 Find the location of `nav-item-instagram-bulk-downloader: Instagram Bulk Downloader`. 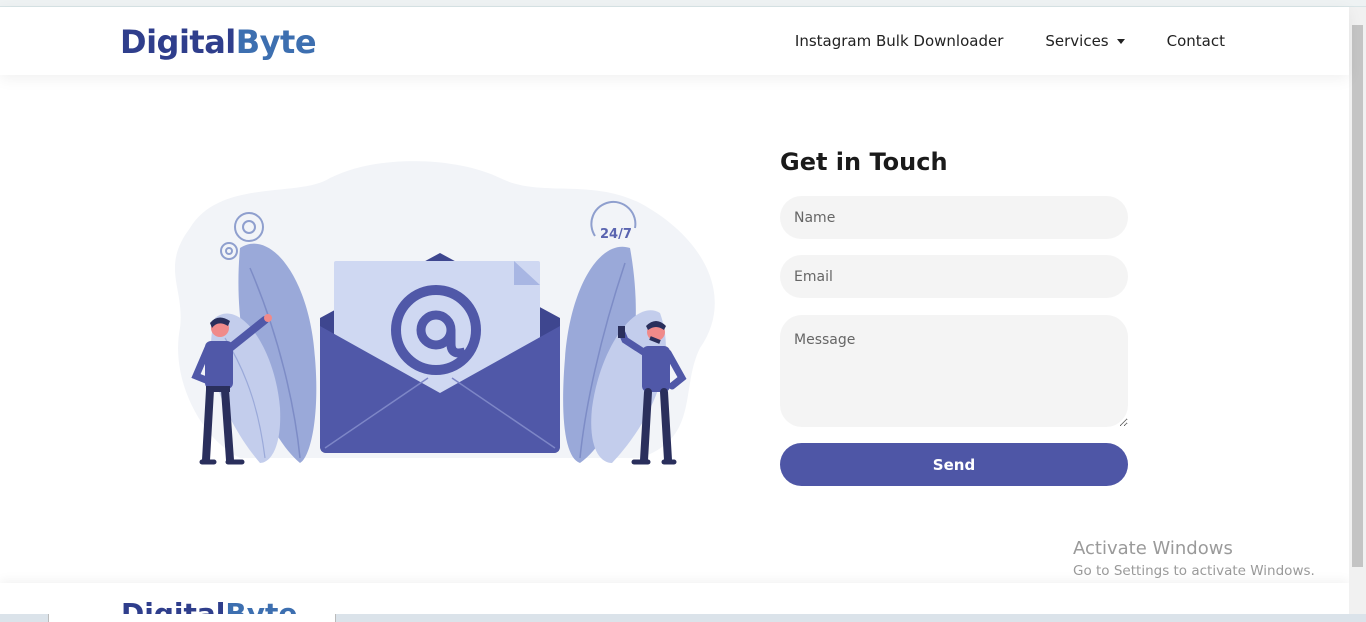

nav-item-instagram-bulk-downloader: Instagram Bulk Downloader is located at coordinates (899, 41).